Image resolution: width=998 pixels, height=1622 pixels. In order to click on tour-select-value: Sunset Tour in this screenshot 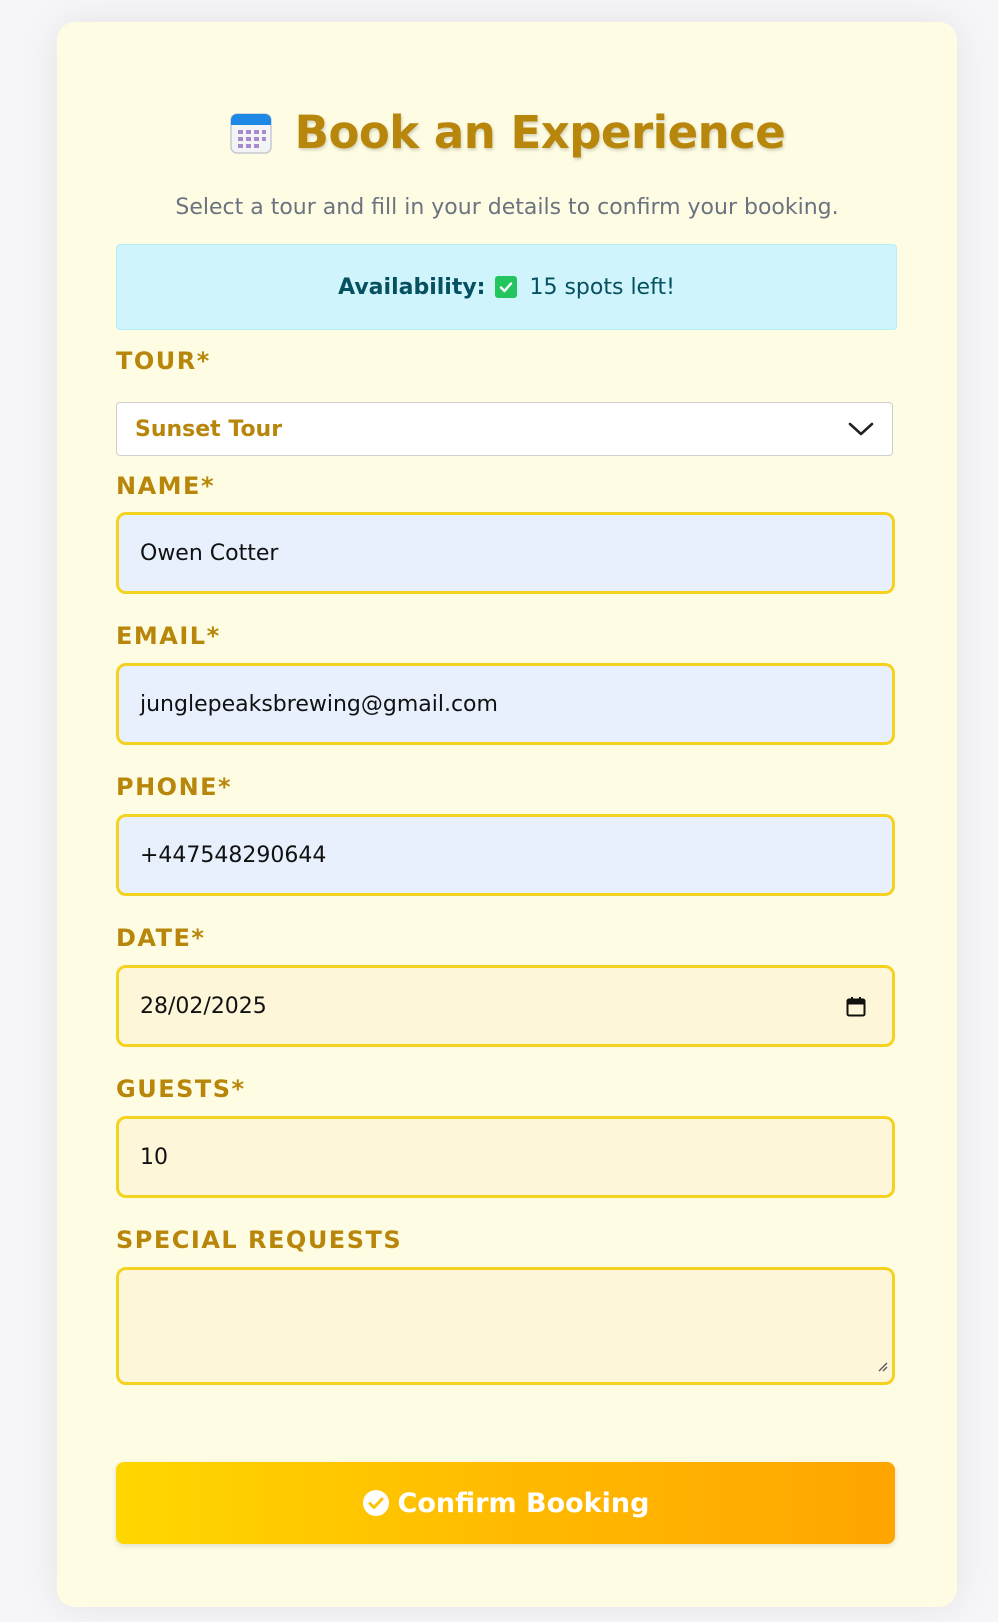, I will do `click(209, 429)`.